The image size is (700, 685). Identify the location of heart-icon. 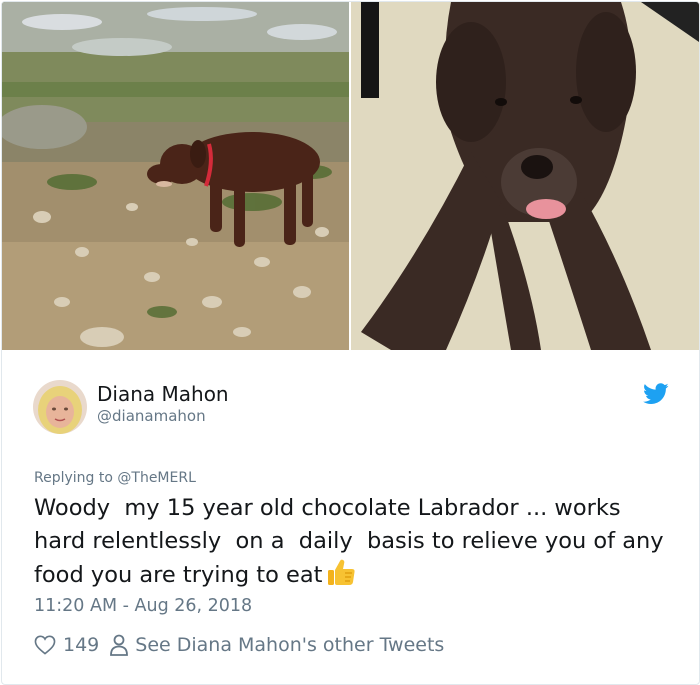
(45, 645).